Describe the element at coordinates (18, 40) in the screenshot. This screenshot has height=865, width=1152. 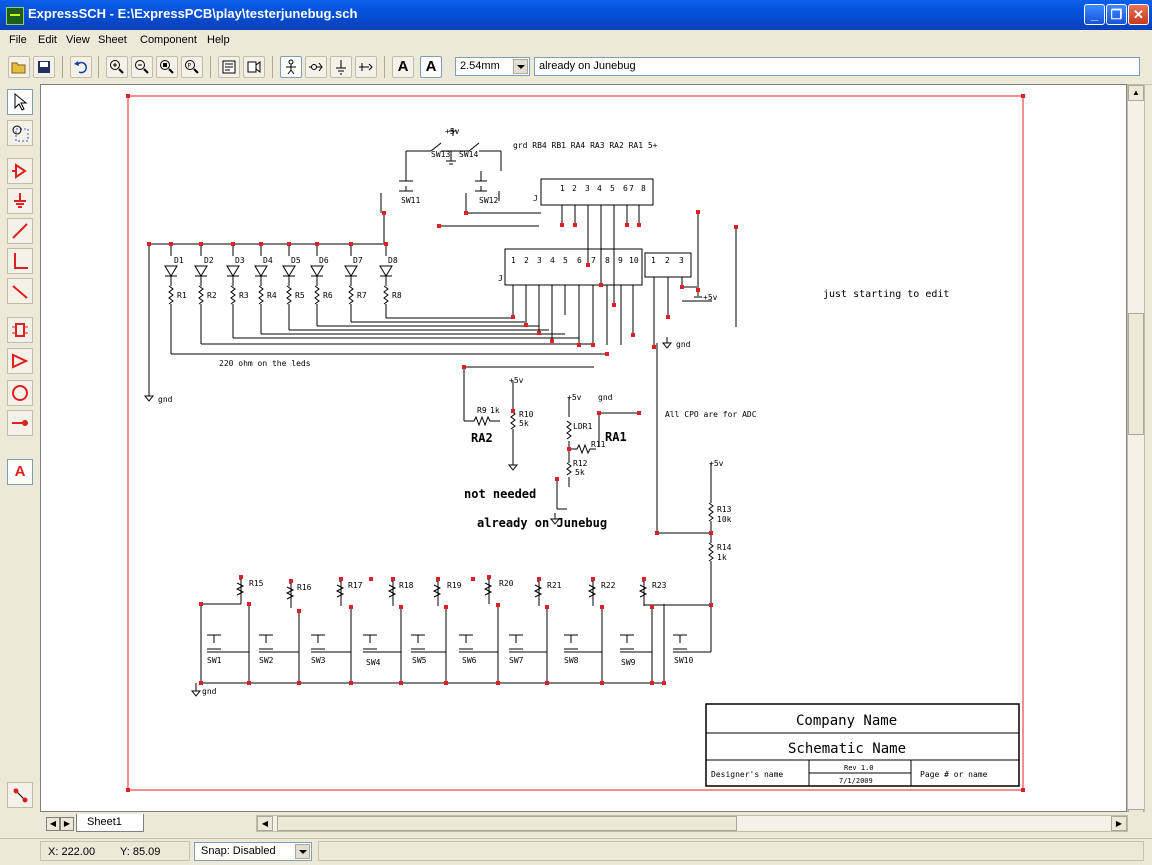
I see `menu-file: File` at that location.